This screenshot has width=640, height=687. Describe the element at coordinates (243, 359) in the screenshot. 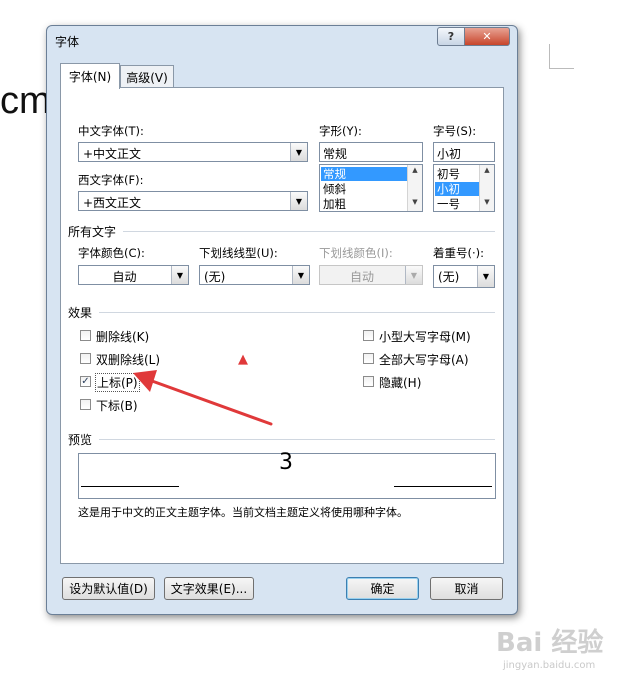

I see `triangle-marker-icon: ▲` at that location.